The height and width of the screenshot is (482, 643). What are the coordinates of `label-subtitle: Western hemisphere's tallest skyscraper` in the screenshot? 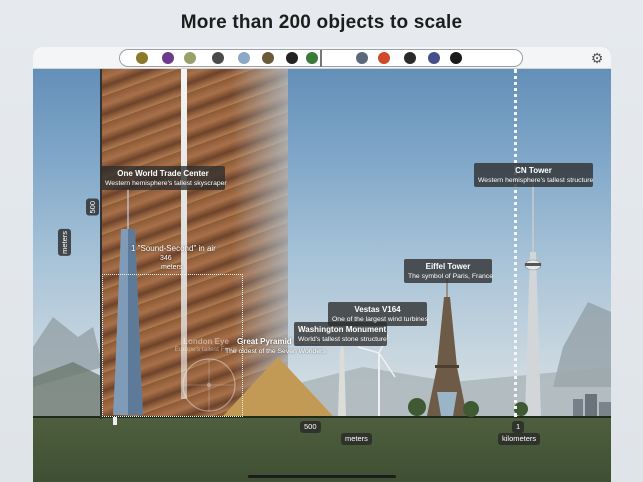 It's located at (166, 183).